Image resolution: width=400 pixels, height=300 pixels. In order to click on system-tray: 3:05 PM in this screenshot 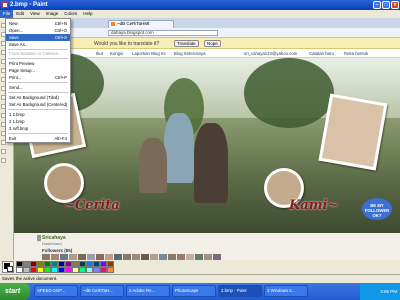, I will do `click(380, 291)`.